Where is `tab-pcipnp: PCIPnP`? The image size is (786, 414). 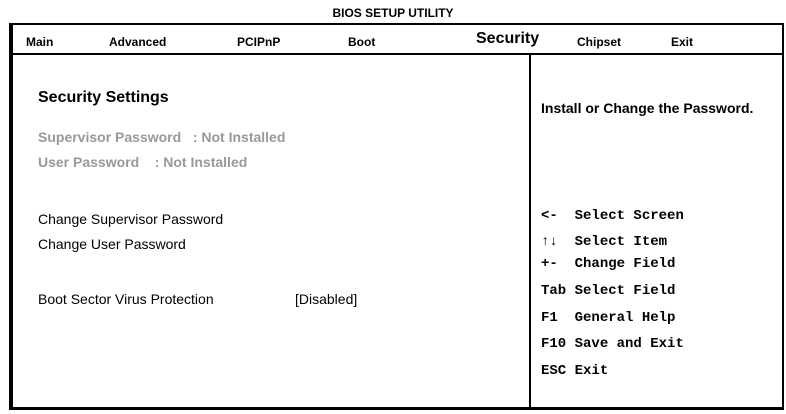
tab-pcipnp: PCIPnP is located at coordinates (258, 42).